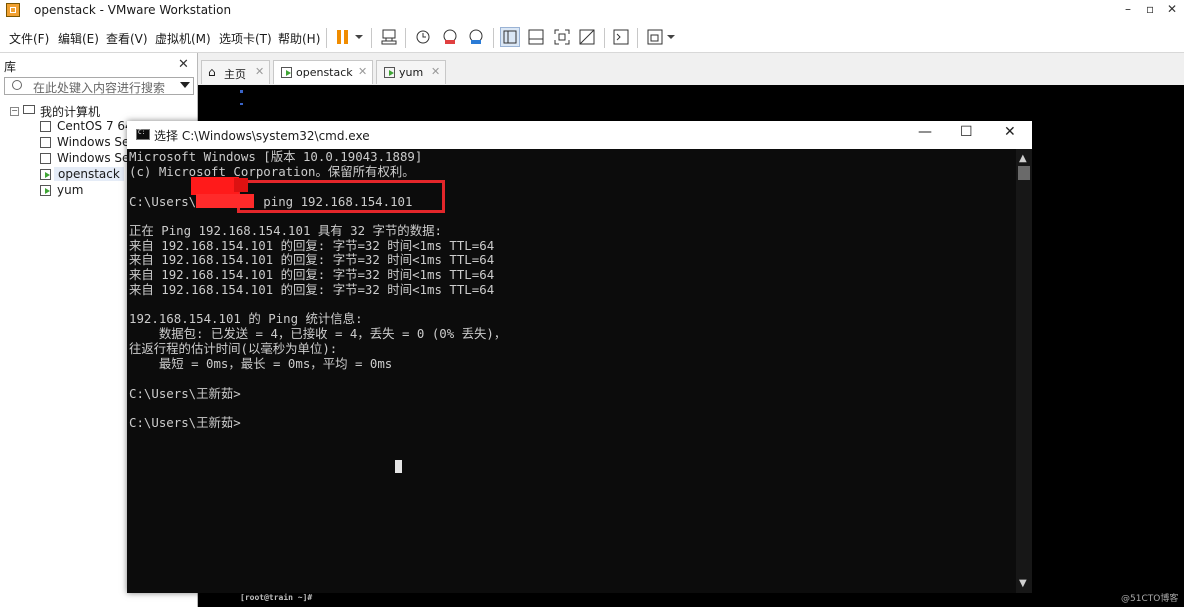 This screenshot has width=1184, height=607. What do you see at coordinates (29, 38) in the screenshot?
I see `menu-file: 文件(F)` at bounding box center [29, 38].